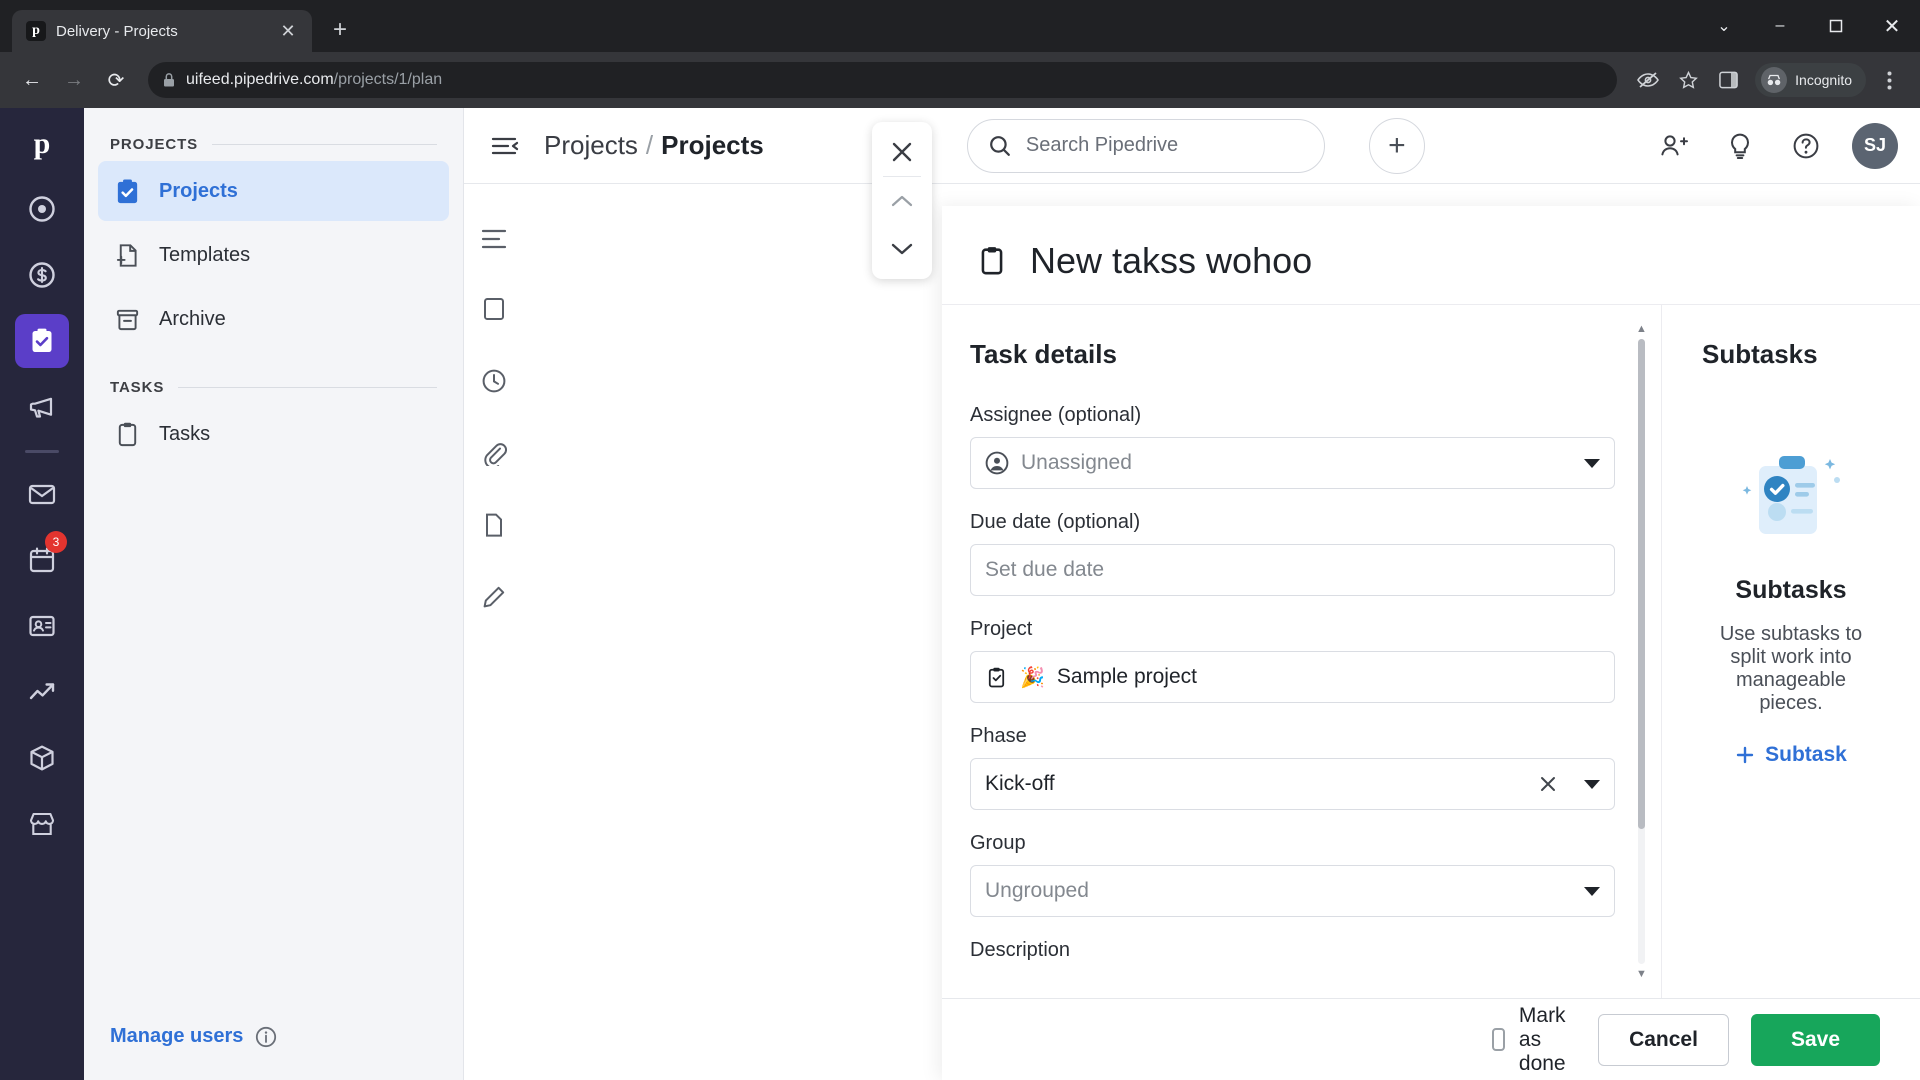 The height and width of the screenshot is (1080, 1920). What do you see at coordinates (273, 434) in the screenshot?
I see `sidebar-item-tasks: Tasks` at bounding box center [273, 434].